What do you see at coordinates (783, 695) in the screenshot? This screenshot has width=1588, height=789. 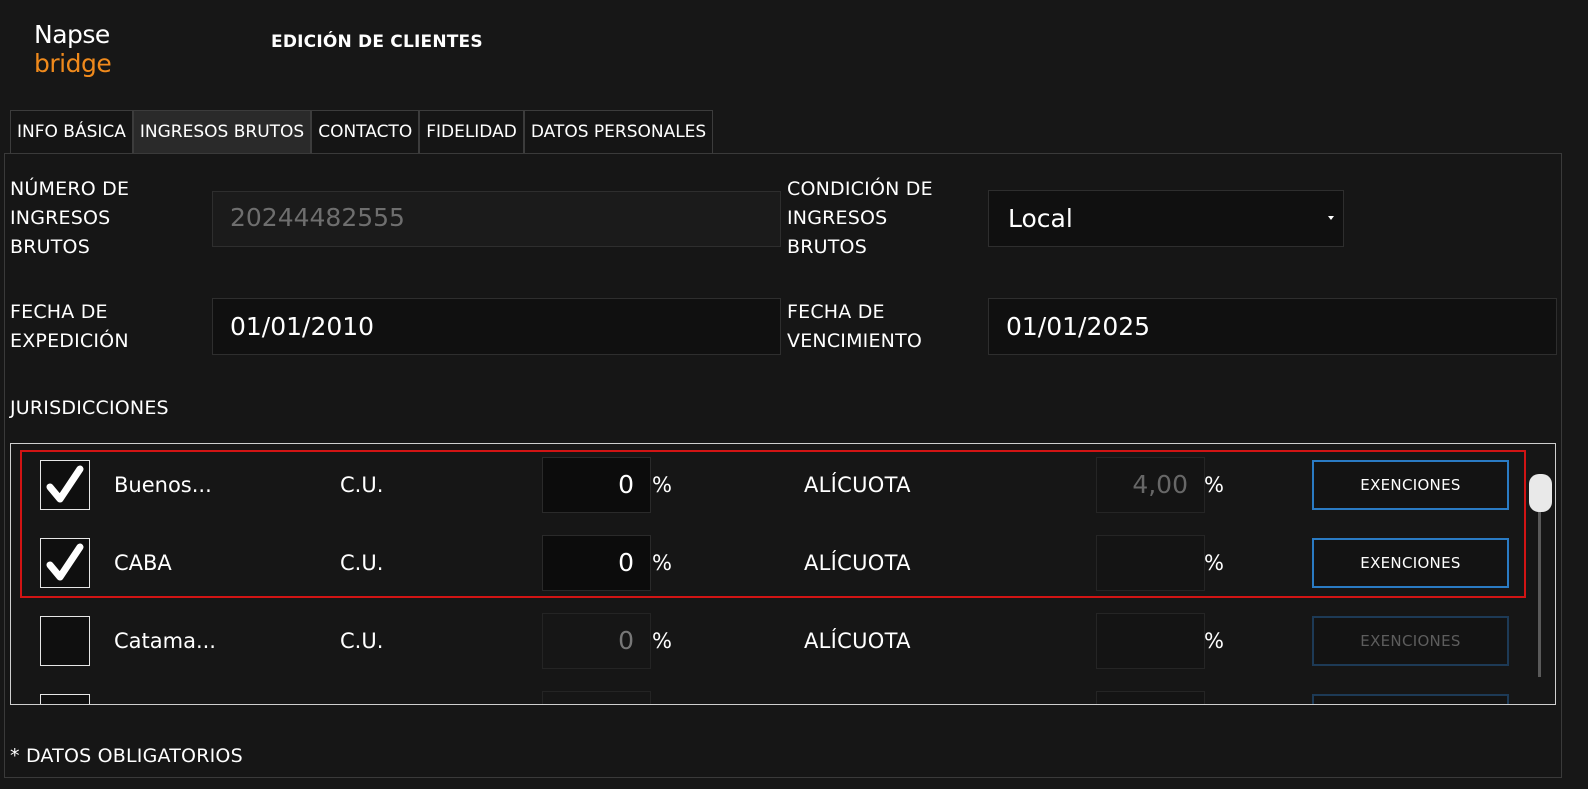 I see `list-item` at bounding box center [783, 695].